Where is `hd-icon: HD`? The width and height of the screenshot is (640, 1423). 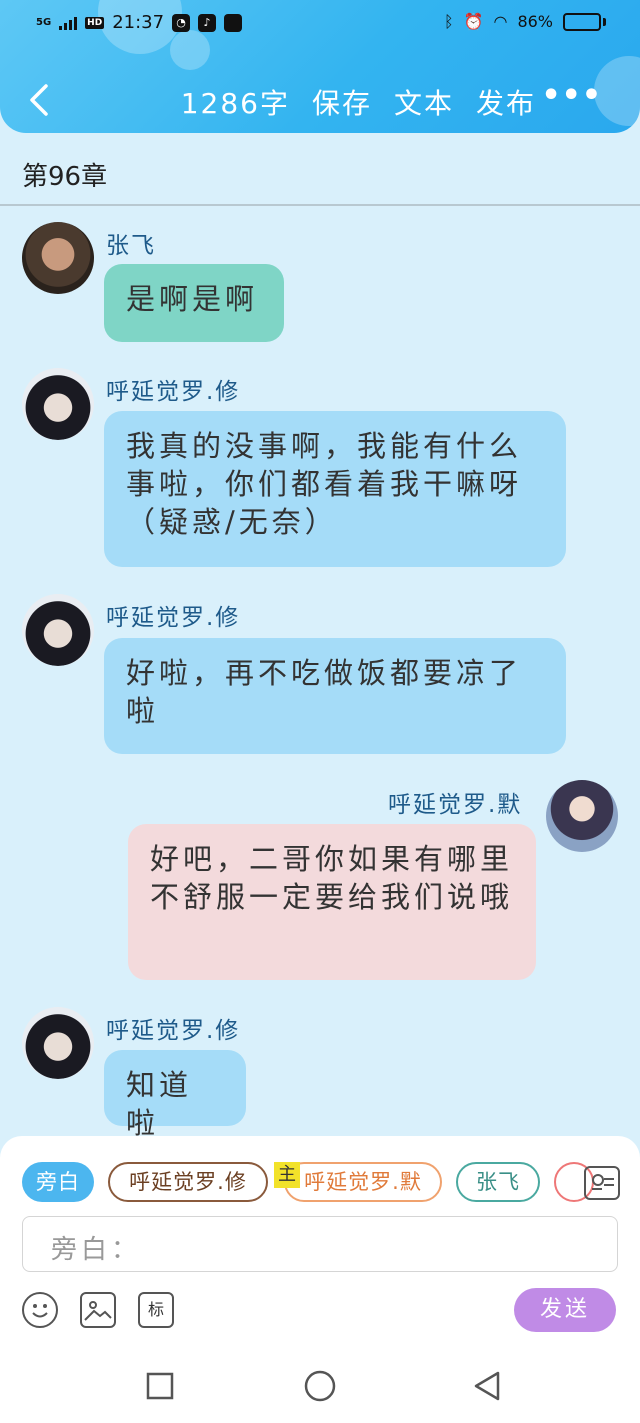 hd-icon: HD is located at coordinates (95, 22).